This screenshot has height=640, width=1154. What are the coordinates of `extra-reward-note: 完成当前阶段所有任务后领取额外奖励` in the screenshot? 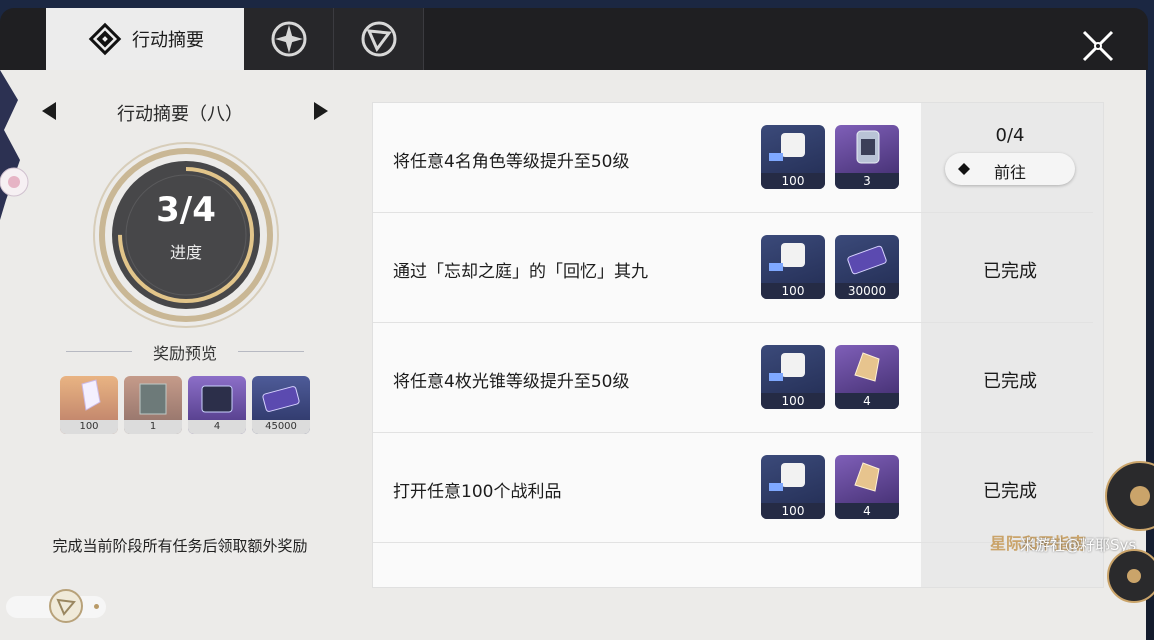 It's located at (180, 546).